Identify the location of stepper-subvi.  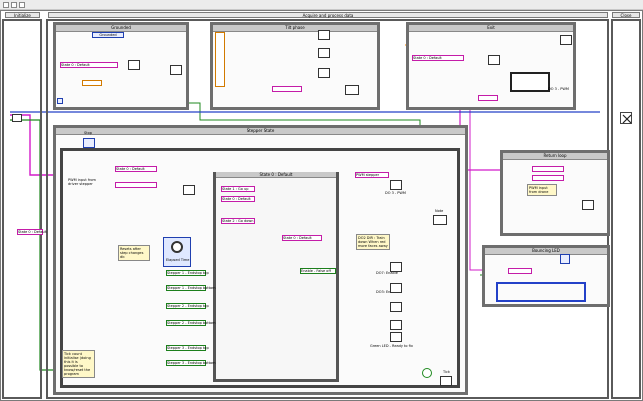
(189, 190).